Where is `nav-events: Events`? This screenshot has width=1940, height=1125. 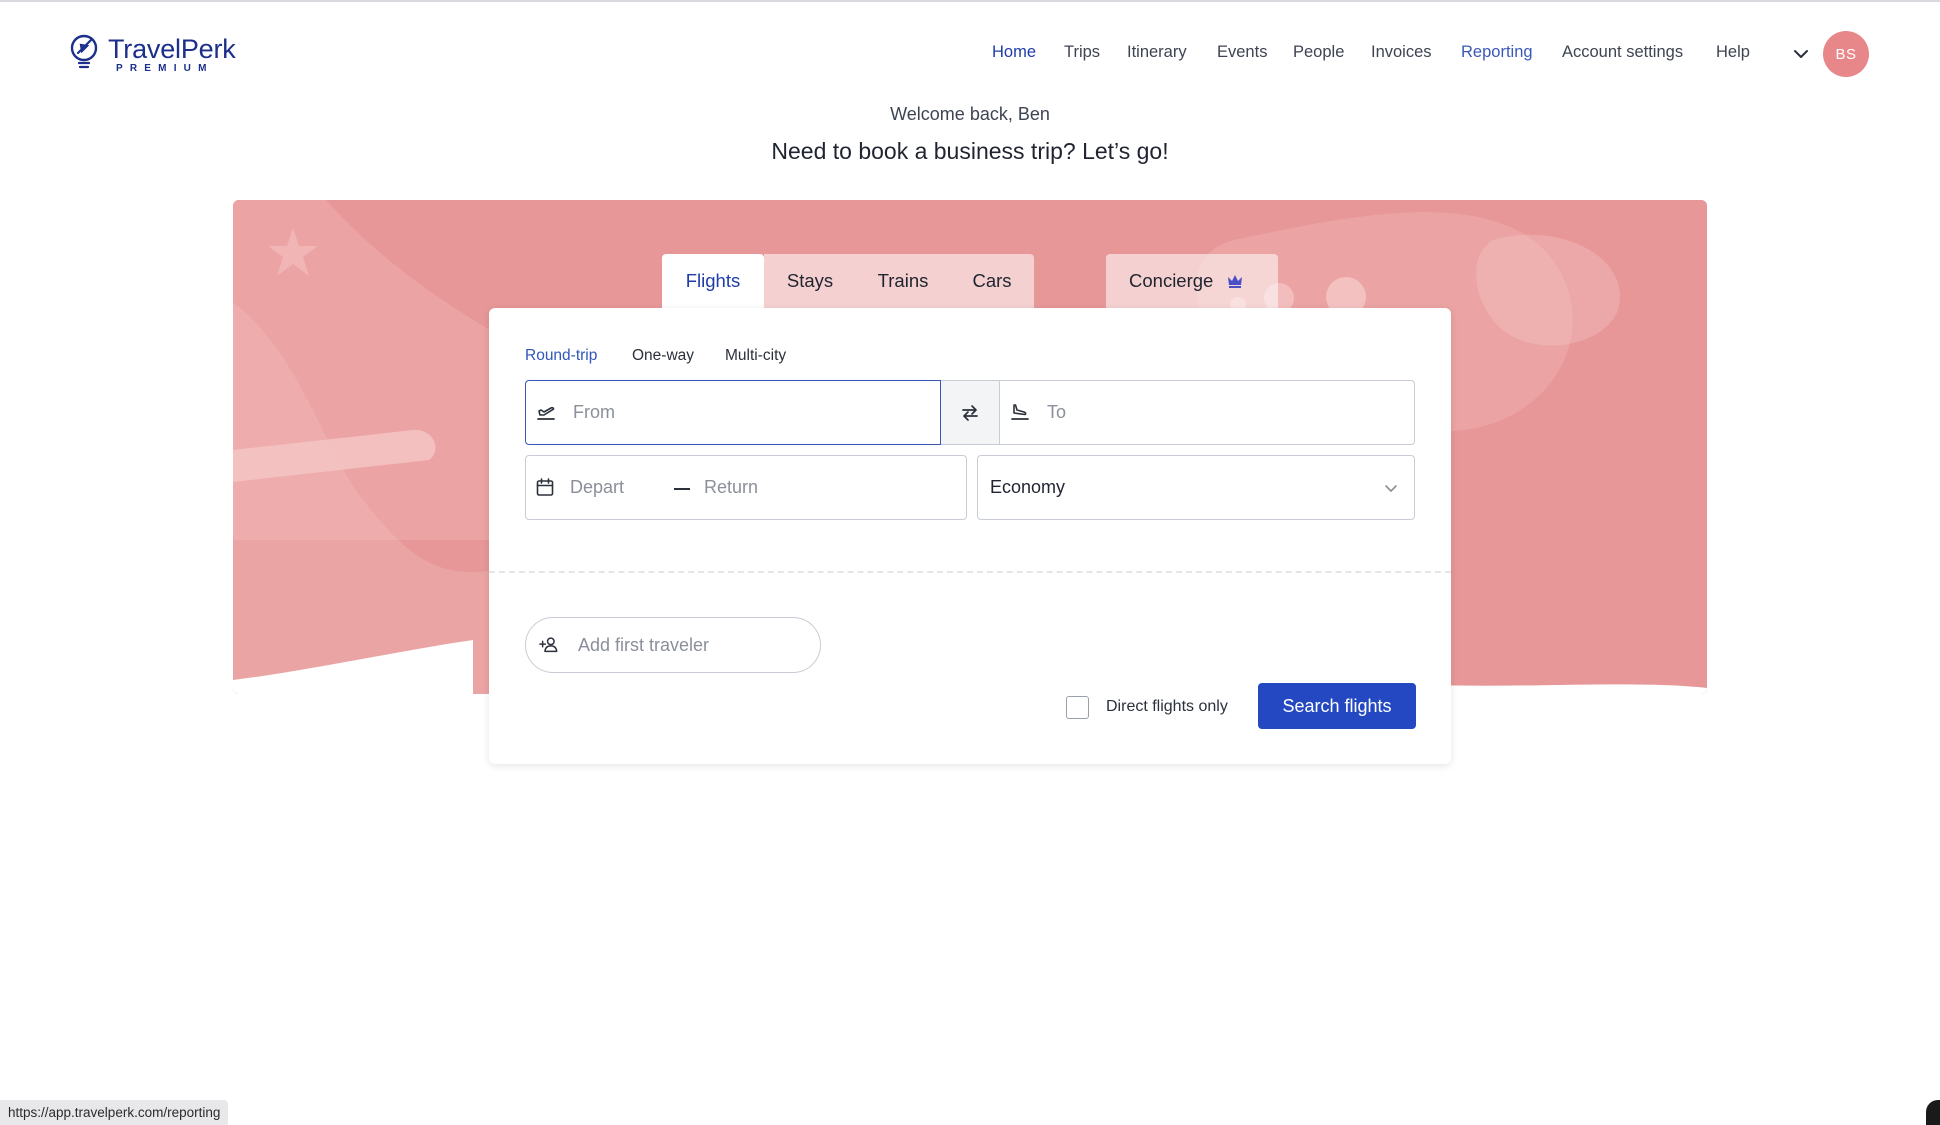 nav-events: Events is located at coordinates (1242, 52).